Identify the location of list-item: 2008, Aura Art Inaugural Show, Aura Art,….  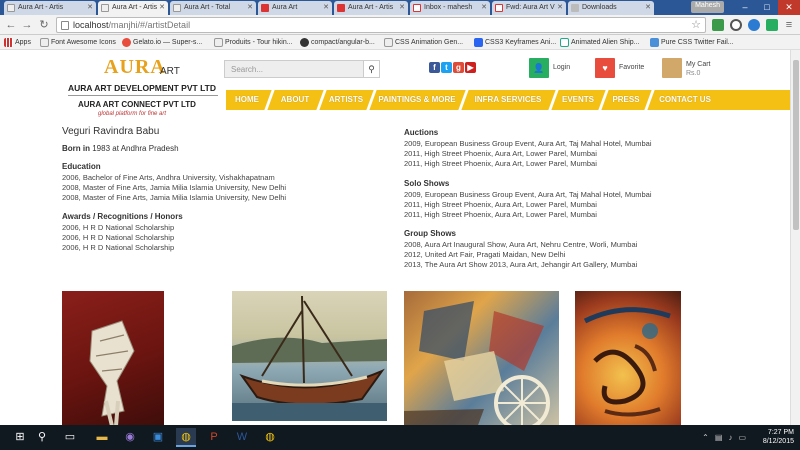
(521, 244).